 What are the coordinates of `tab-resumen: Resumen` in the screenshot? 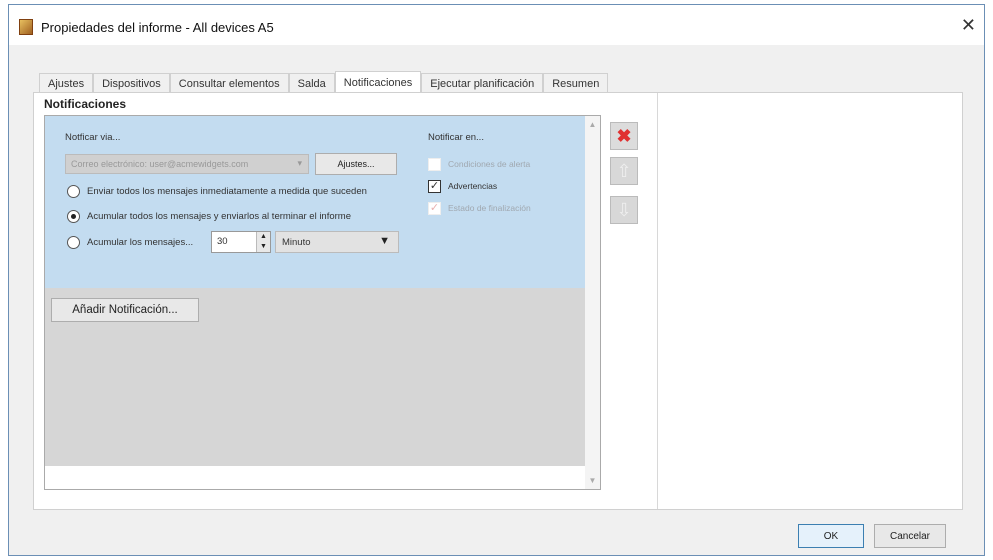 It's located at (576, 83).